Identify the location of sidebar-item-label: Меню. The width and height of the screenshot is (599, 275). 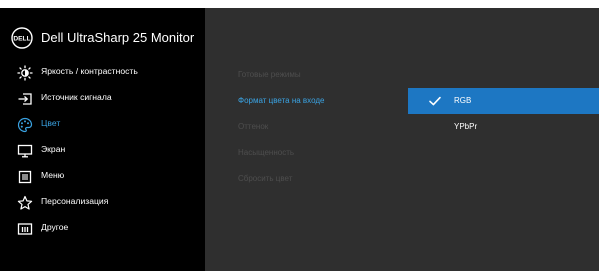
(53, 175).